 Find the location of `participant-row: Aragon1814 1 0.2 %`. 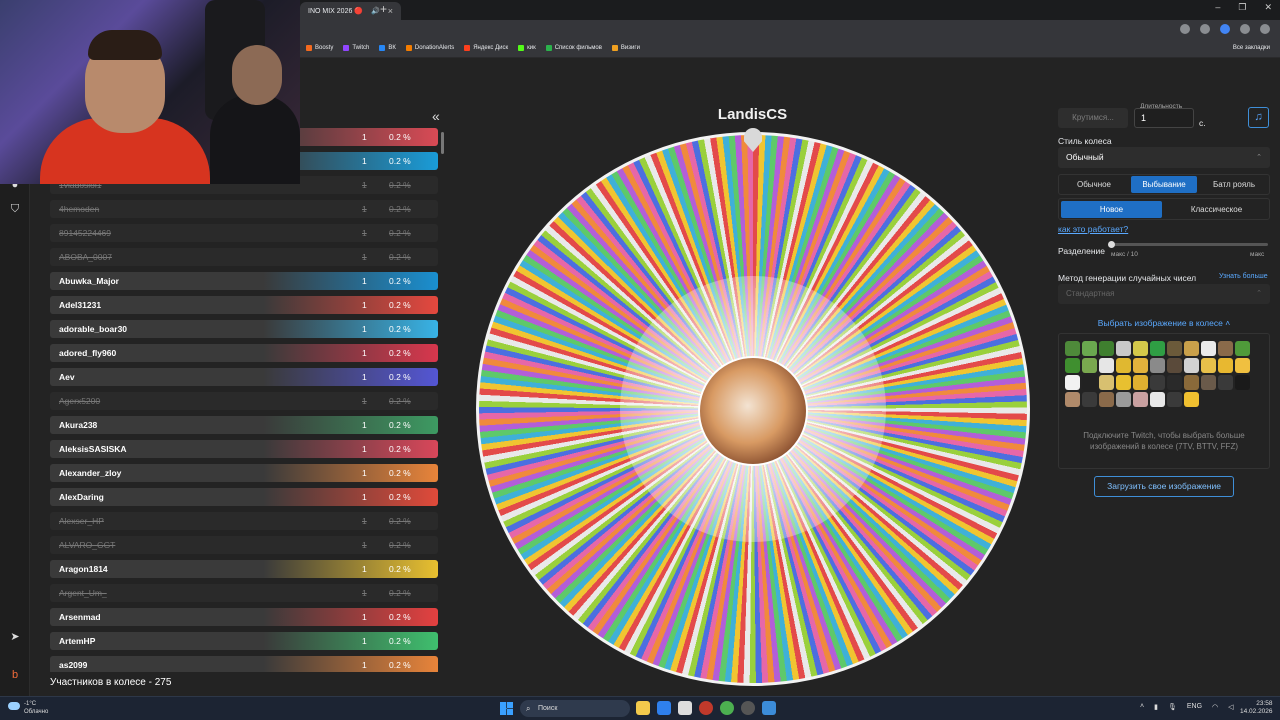

participant-row: Aragon1814 1 0.2 % is located at coordinates (244, 569).